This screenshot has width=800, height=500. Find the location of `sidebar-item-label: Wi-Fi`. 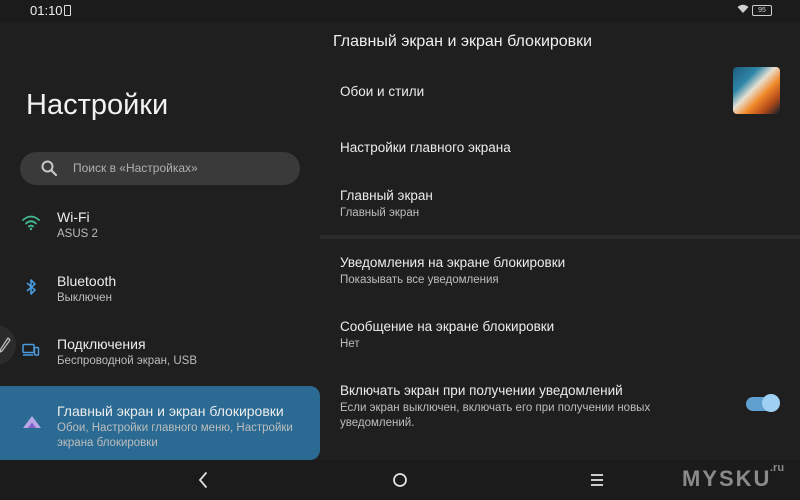

sidebar-item-label: Wi-Fi is located at coordinates (73, 217).